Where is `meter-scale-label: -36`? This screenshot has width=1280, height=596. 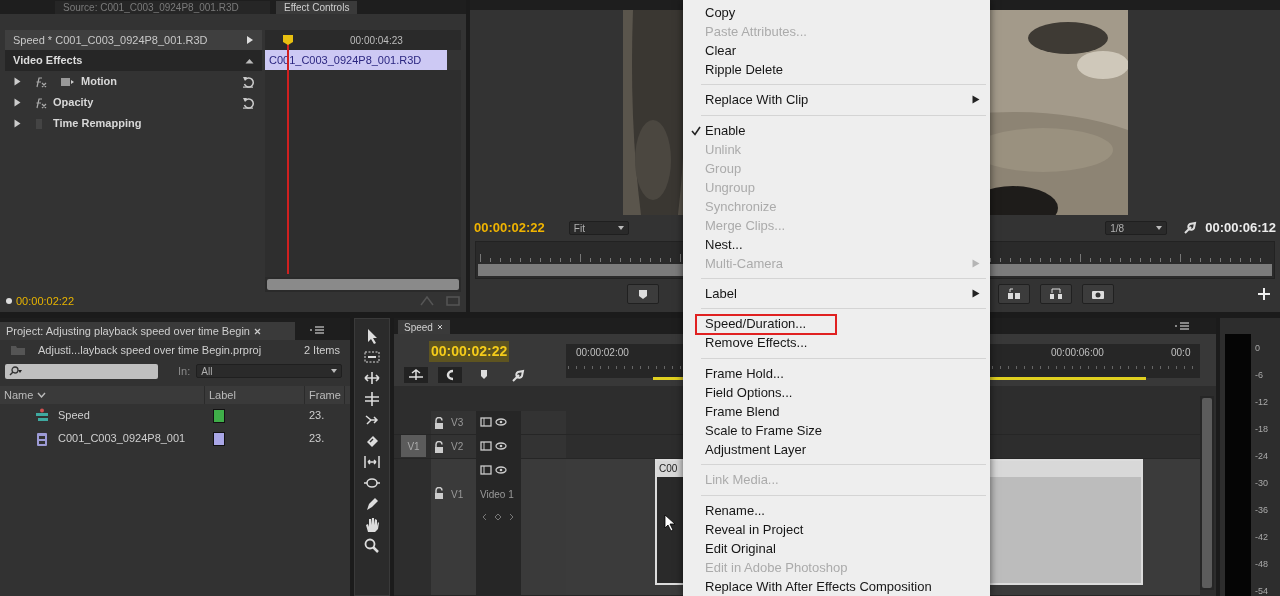
meter-scale-label: -36 is located at coordinates (1261, 510).